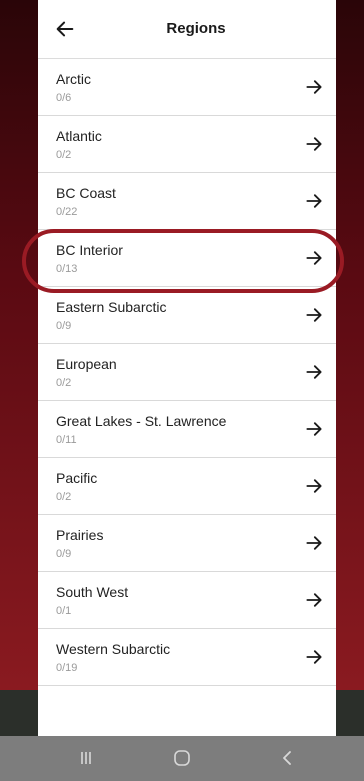  I want to click on list-item: European 0/2, so click(187, 372).